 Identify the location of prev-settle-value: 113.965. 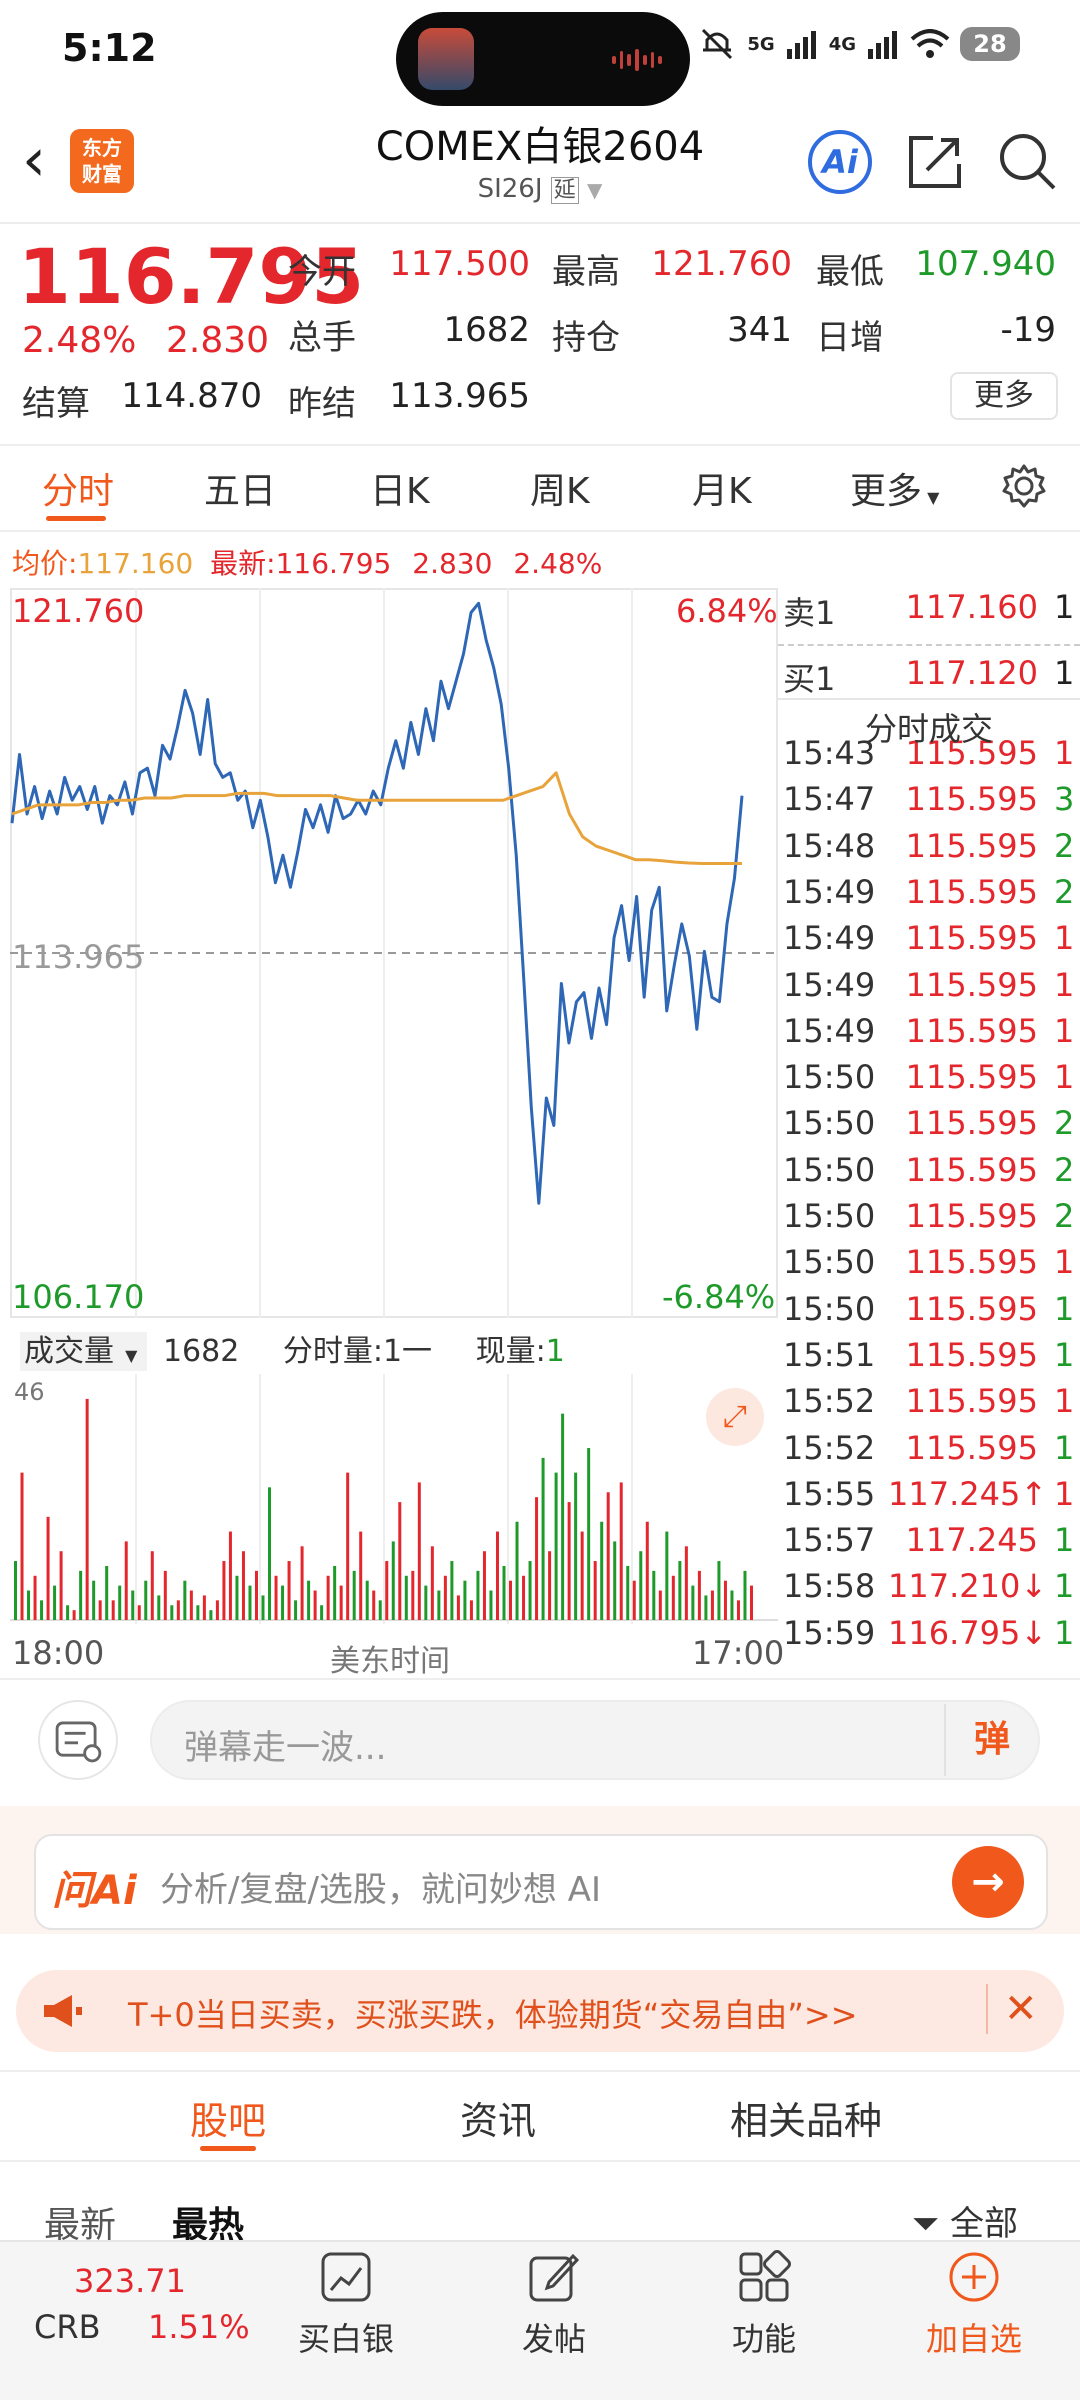
(459, 396).